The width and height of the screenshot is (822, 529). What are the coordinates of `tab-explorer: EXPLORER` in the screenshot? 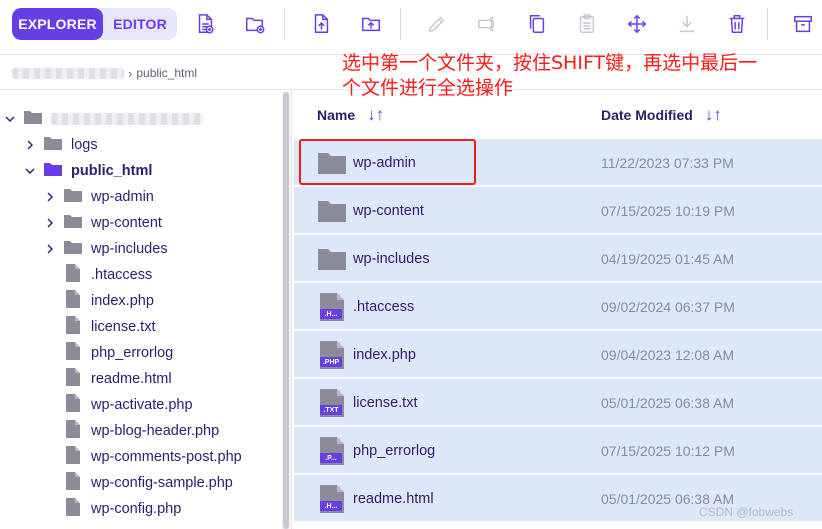 It's located at (57, 24).